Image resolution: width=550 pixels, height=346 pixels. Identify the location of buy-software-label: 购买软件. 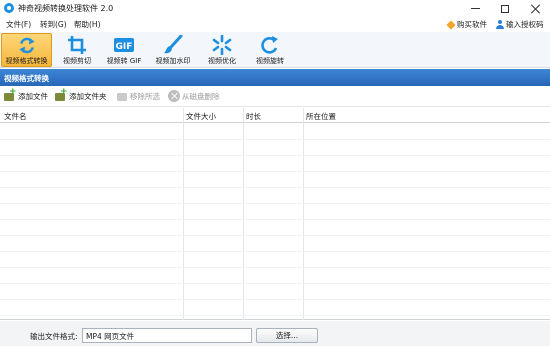
(472, 24).